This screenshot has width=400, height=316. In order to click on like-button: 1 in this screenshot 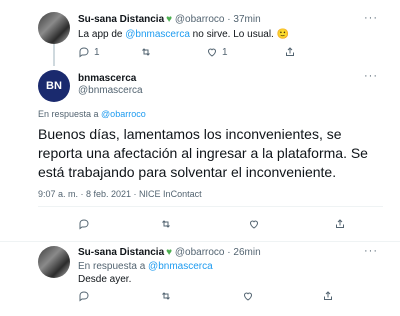, I will do `click(245, 52)`.